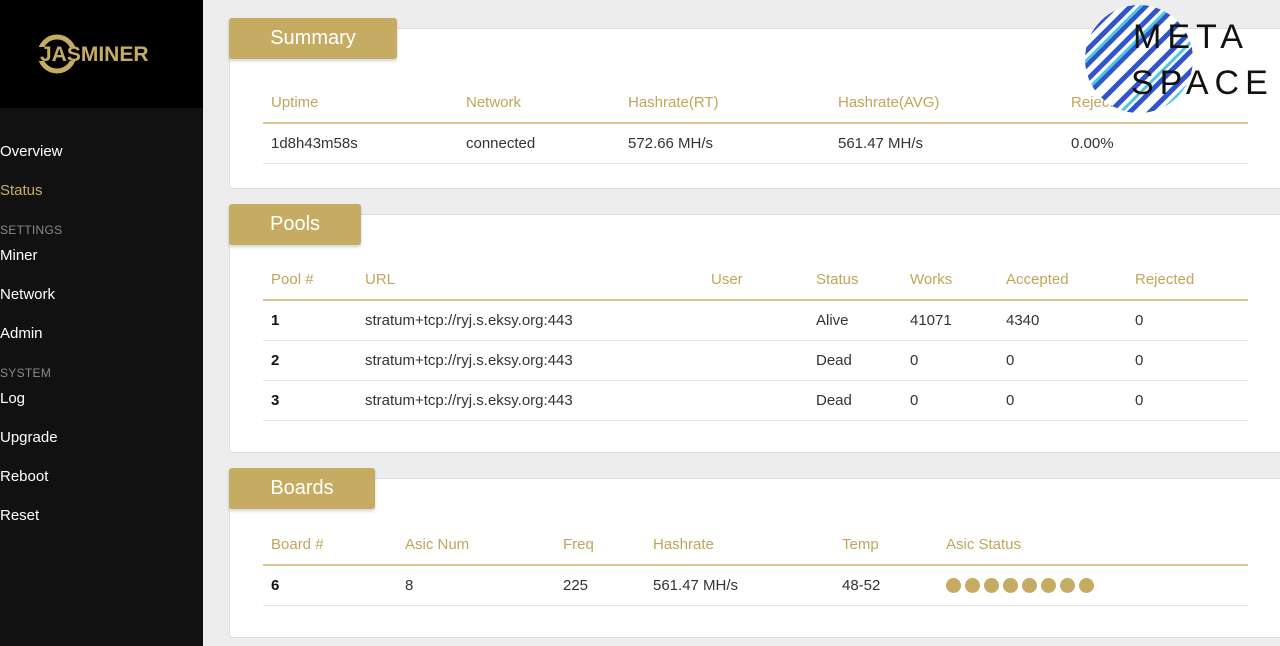 Image resolution: width=1280 pixels, height=646 pixels. Describe the element at coordinates (476, 545) in the screenshot. I see `header-asic-num: Asic Num` at that location.